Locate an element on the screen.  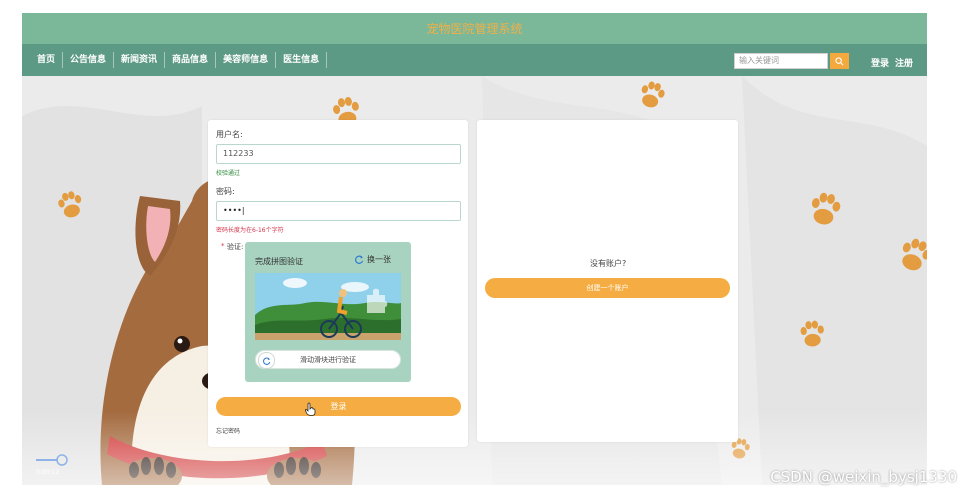
nav-bar: 首页 公告信息 新闻资讯 商品信息 美容师信息 医生信息 输入关键词 登录 注册 is located at coordinates (474, 60).